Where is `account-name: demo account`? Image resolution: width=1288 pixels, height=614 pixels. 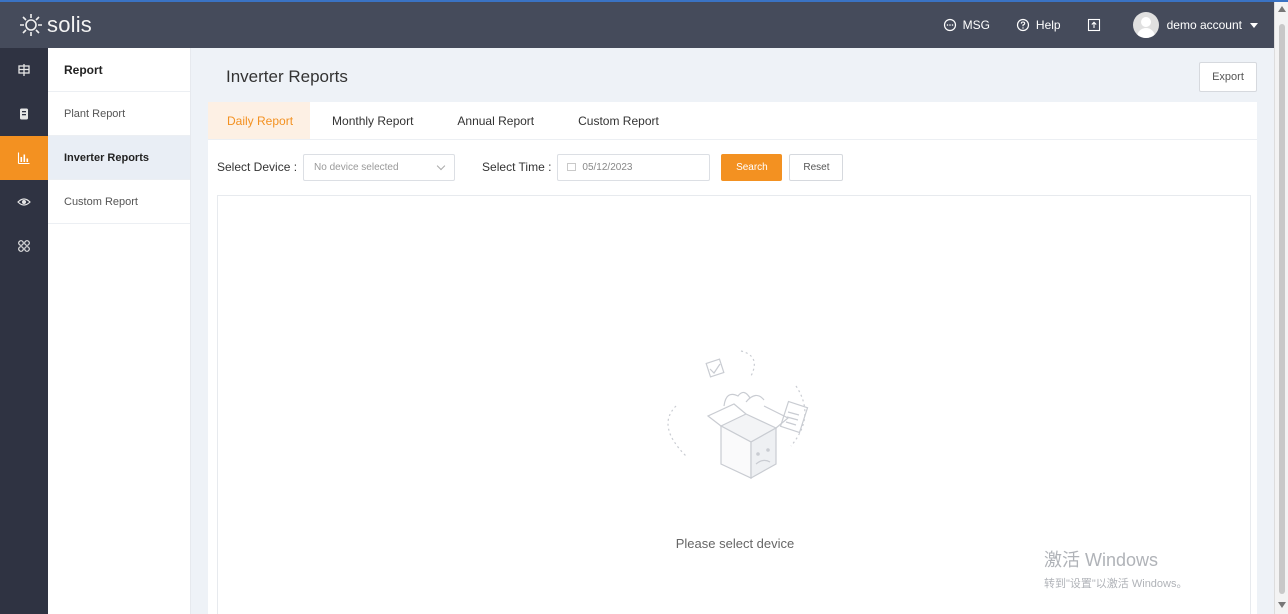 account-name: demo account is located at coordinates (1204, 25).